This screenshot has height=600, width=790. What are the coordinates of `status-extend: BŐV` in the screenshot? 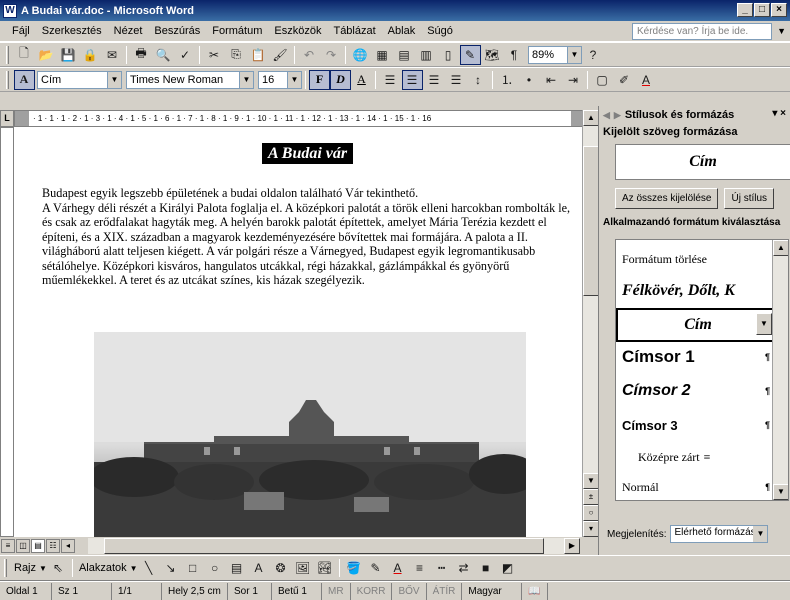 It's located at (409, 591).